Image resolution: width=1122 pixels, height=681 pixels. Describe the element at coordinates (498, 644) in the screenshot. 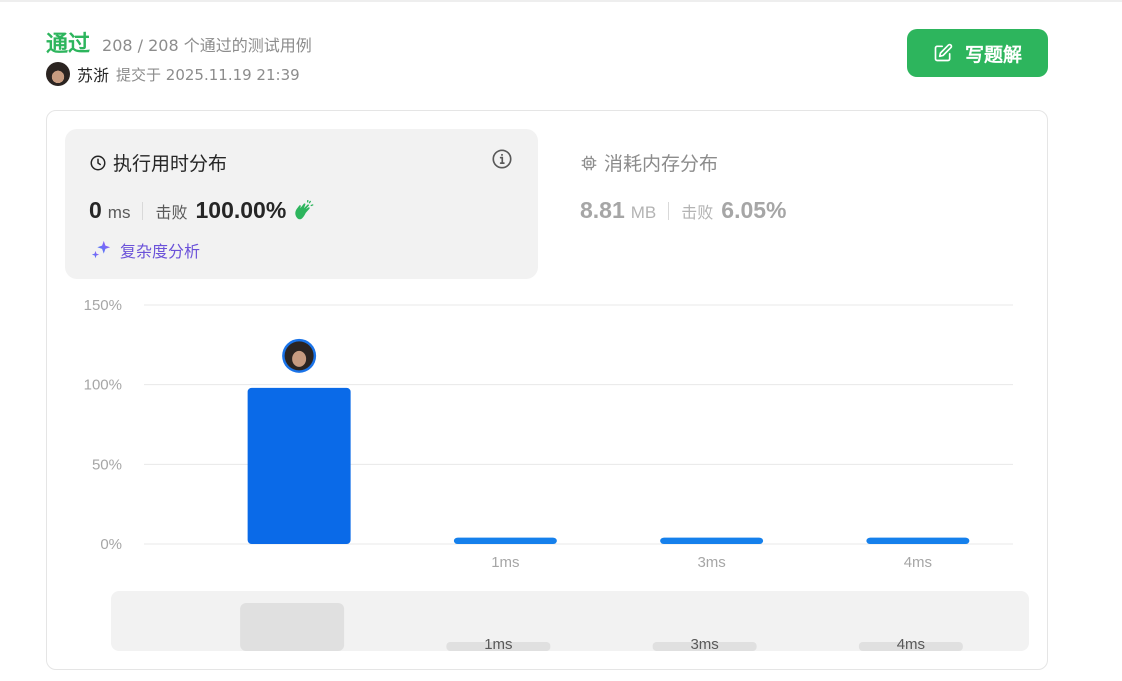

I see `overview-tick-label: 1ms` at that location.